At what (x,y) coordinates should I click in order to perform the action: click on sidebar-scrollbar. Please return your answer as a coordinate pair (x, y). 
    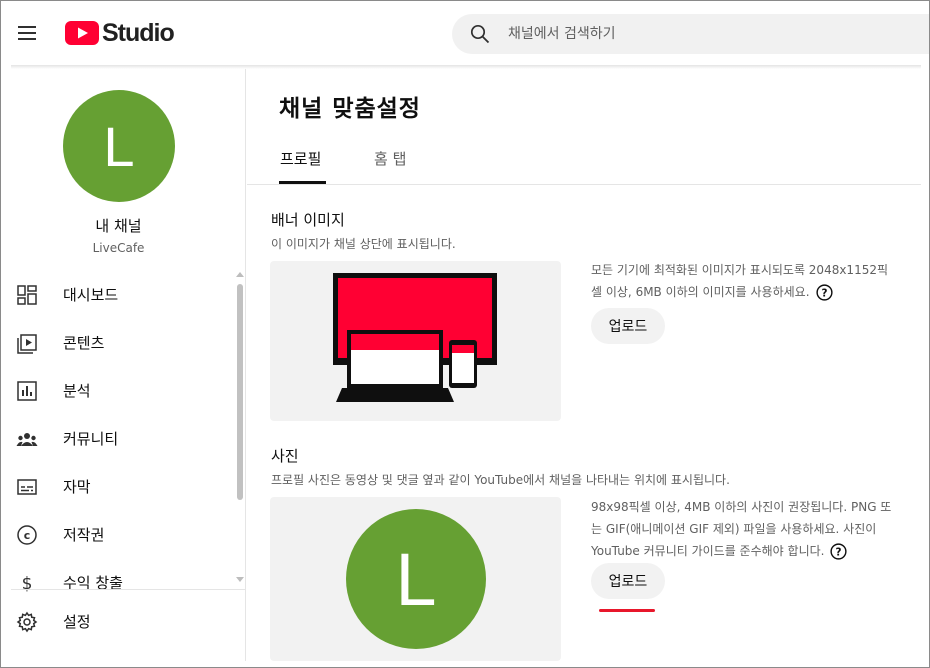
    Looking at the image, I should click on (240, 428).